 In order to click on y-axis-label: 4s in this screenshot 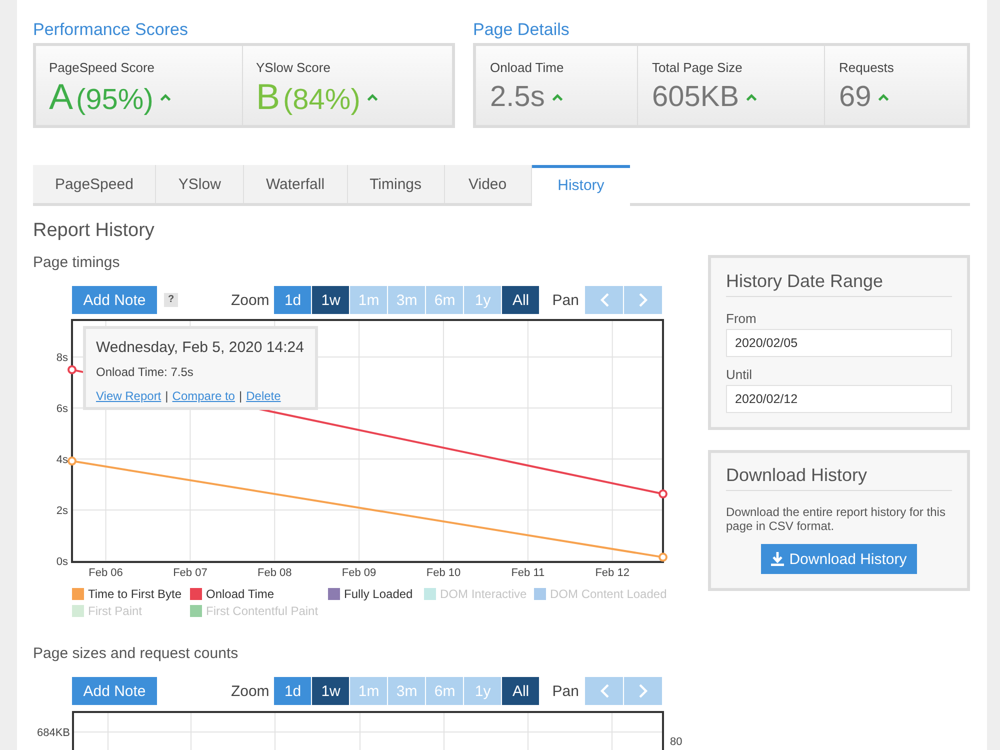, I will do `click(62, 460)`.